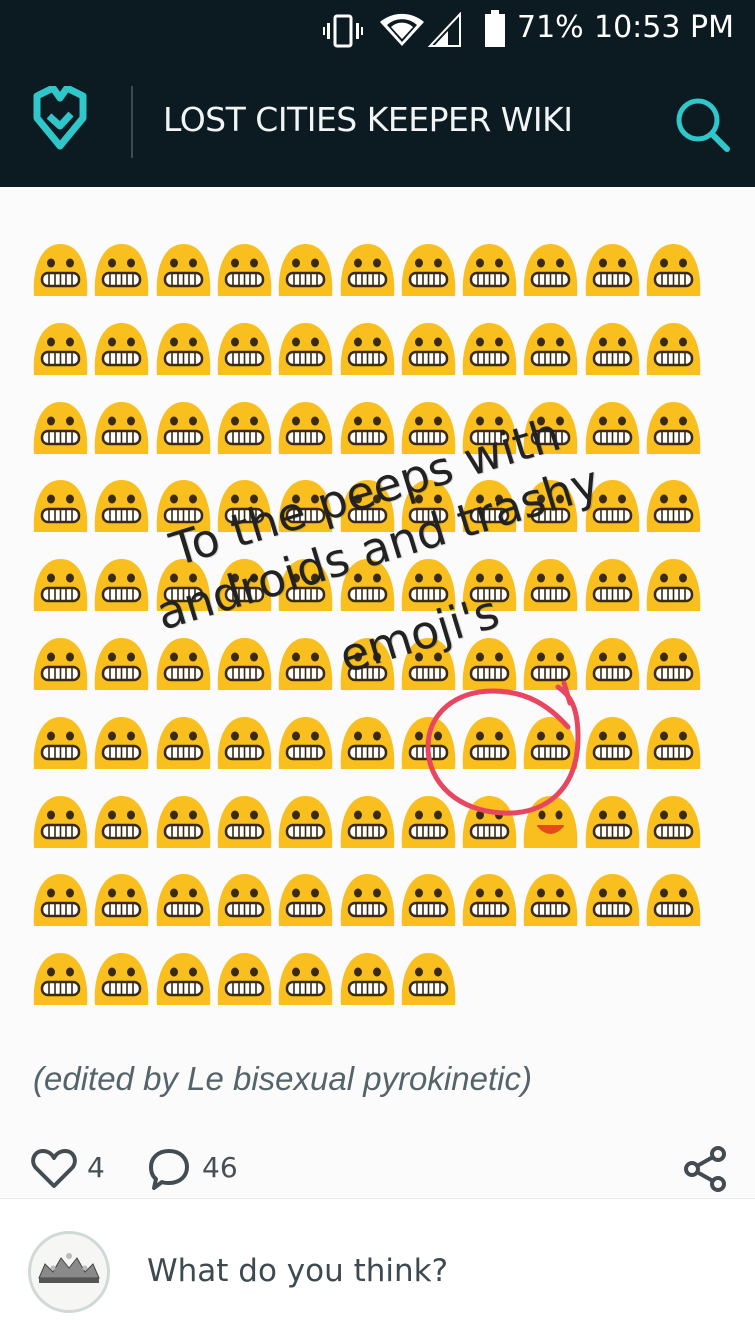  What do you see at coordinates (495, 28) in the screenshot?
I see `battery-icon` at bounding box center [495, 28].